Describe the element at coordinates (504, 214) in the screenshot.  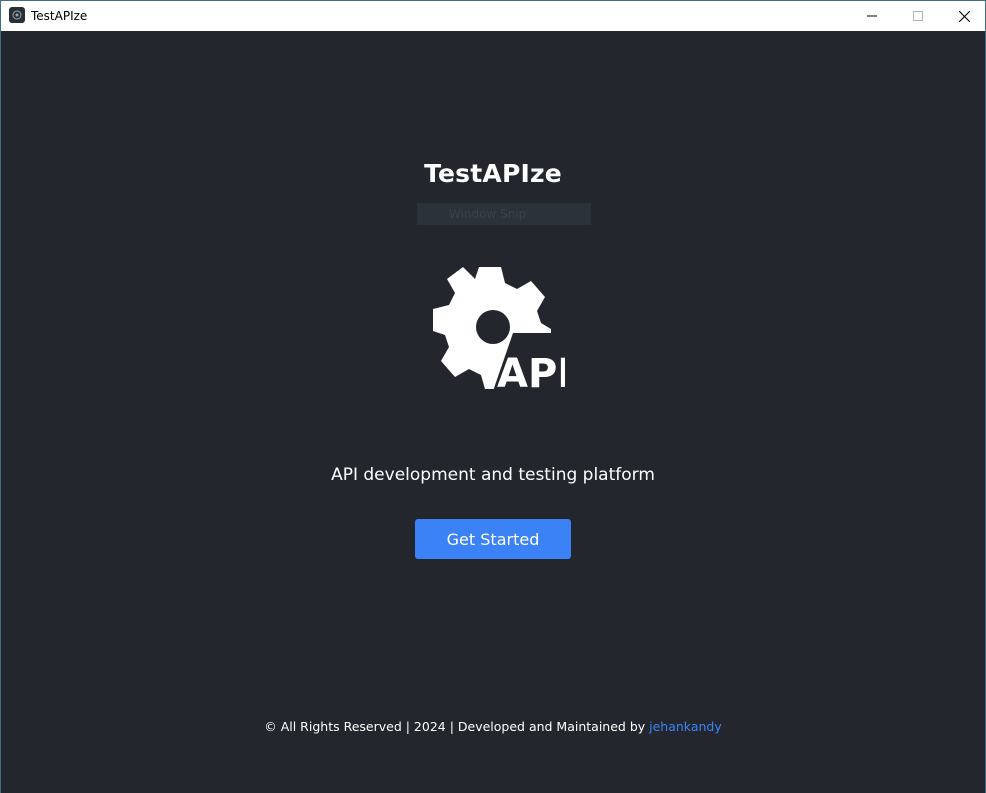
I see `window-snip-overlay: Window Snip` at that location.